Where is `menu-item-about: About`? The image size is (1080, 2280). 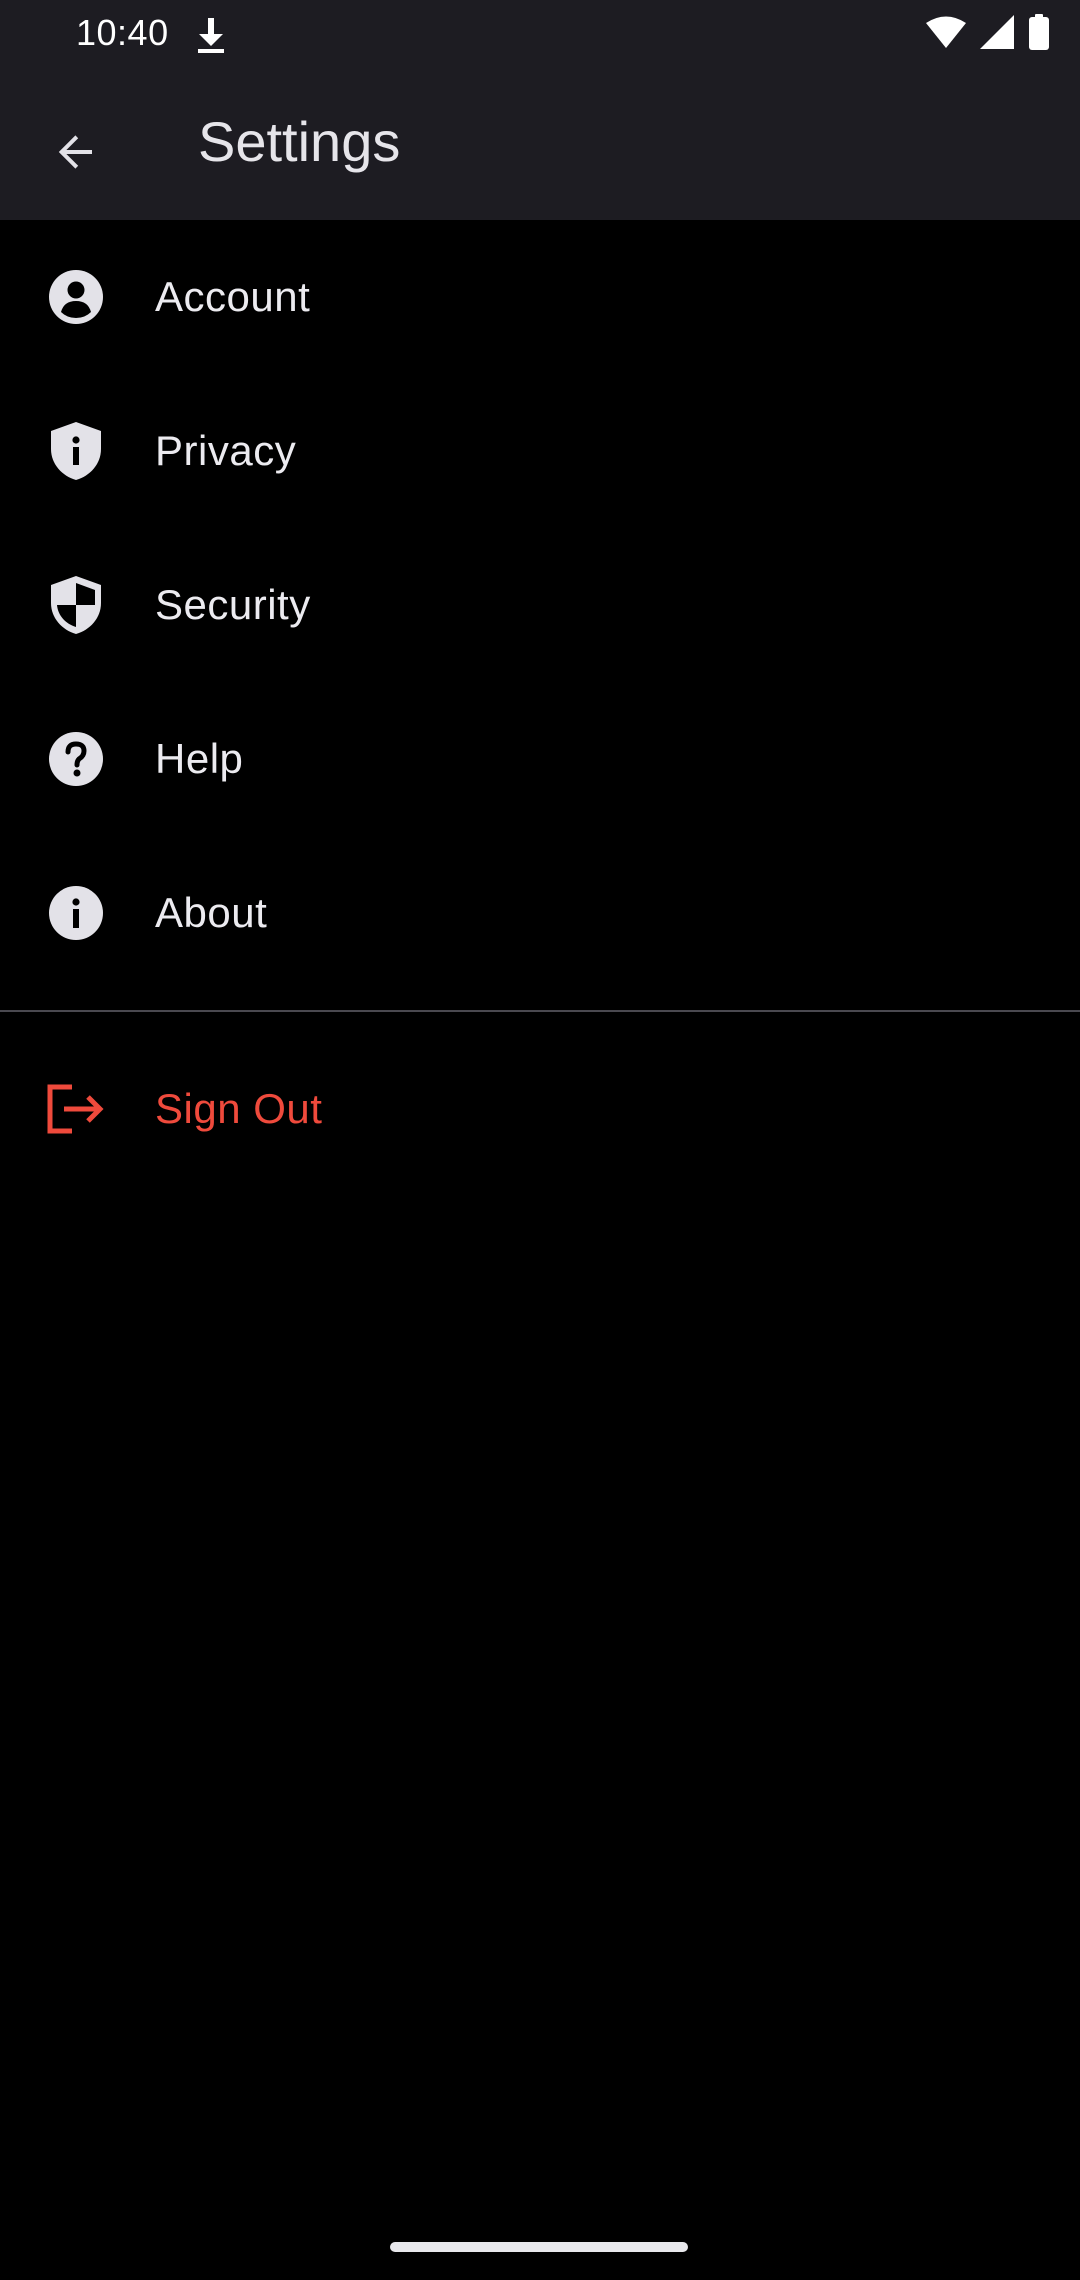
menu-item-about: About is located at coordinates (540, 913).